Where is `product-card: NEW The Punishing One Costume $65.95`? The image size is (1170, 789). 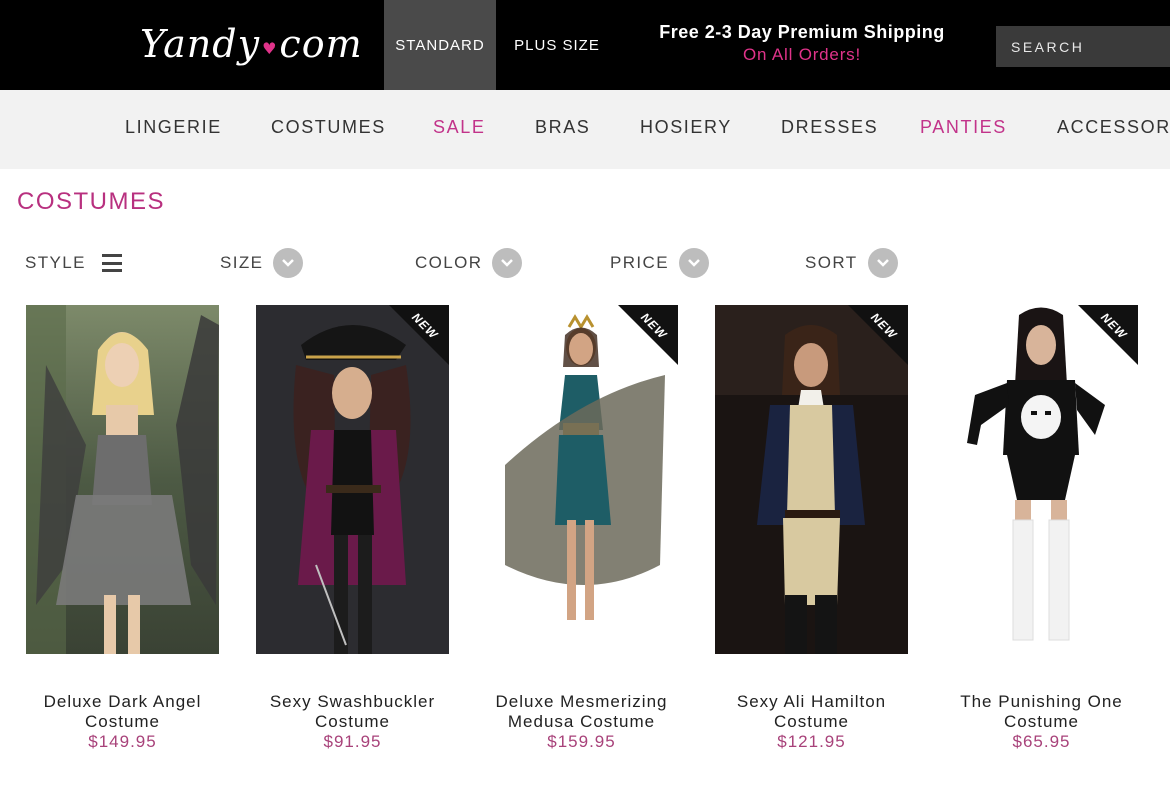
product-card: NEW The Punishing One Costume $65.95 is located at coordinates (1041, 528).